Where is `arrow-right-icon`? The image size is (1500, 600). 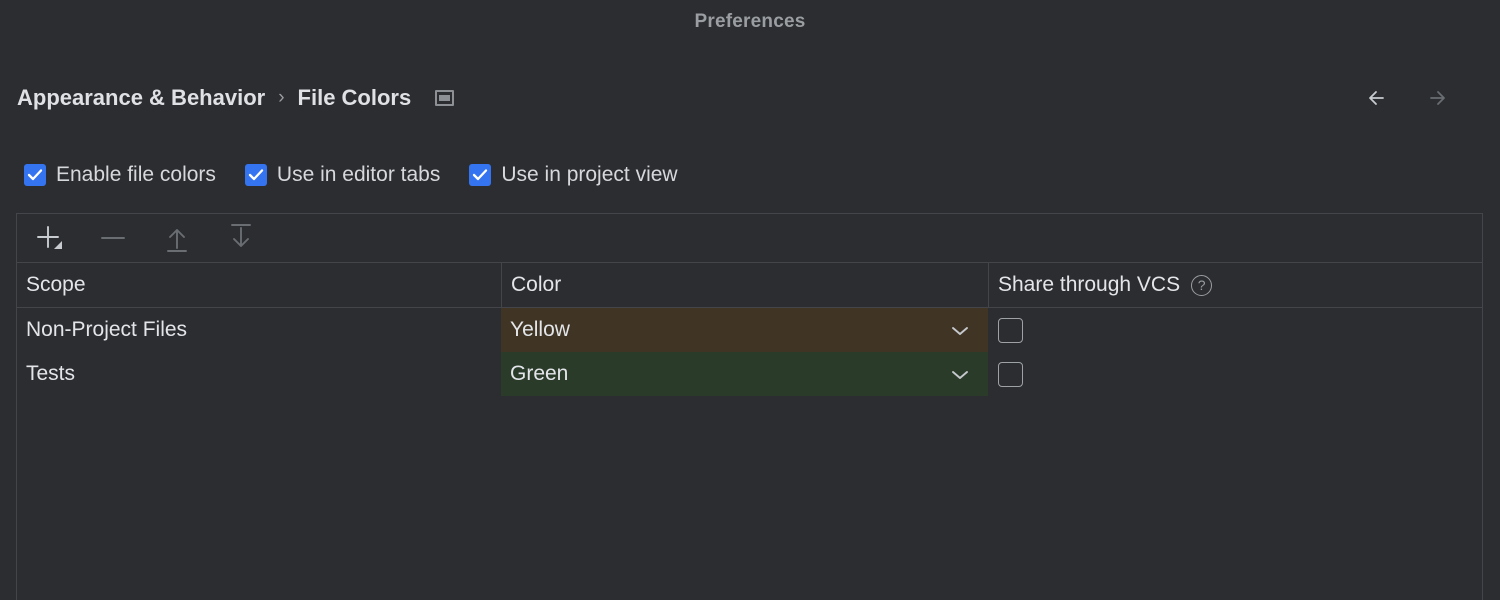
arrow-right-icon is located at coordinates (1437, 98).